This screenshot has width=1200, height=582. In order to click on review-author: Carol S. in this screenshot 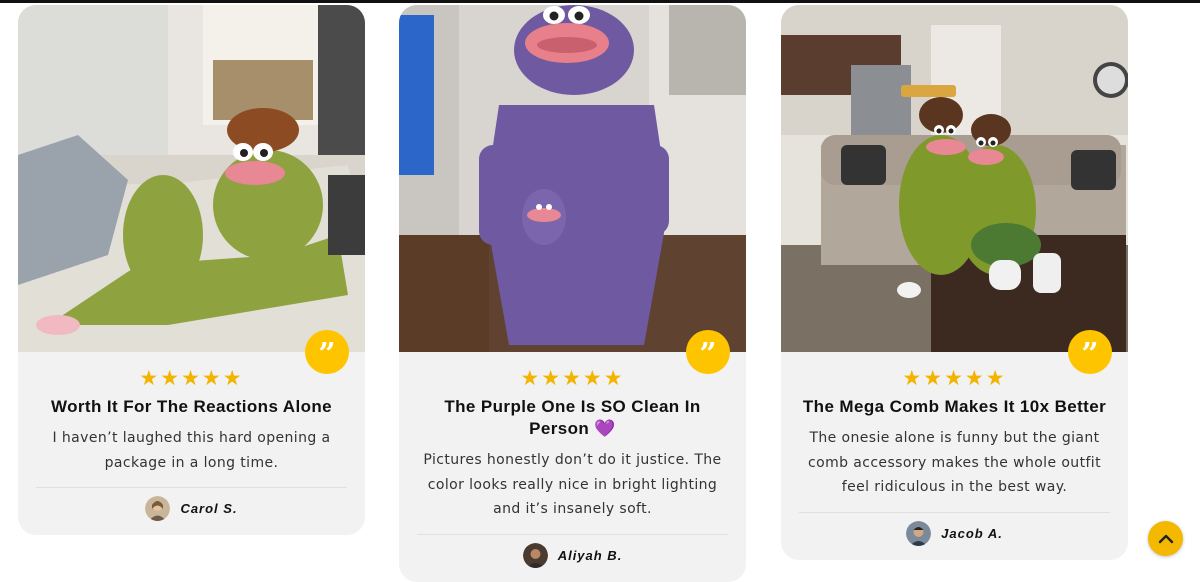, I will do `click(191, 508)`.